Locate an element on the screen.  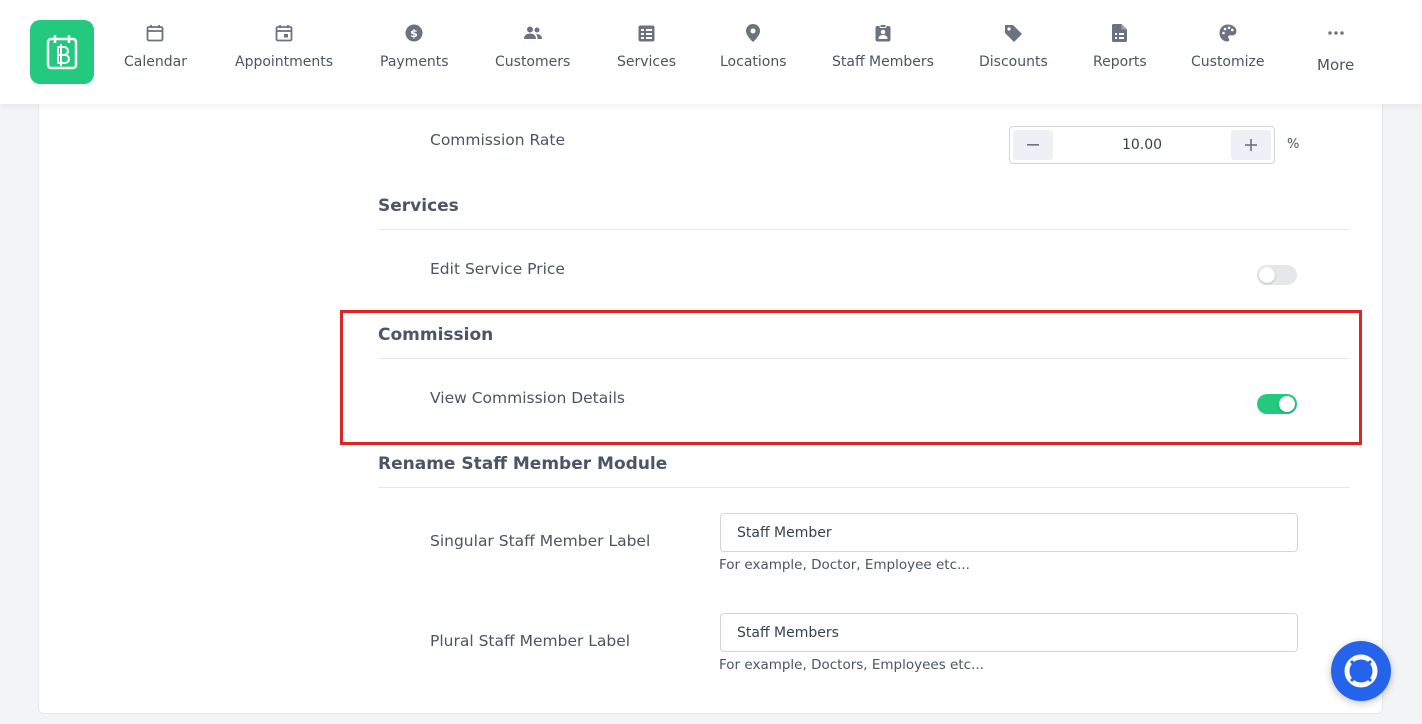
edit-service-price-label: Edit Service Price is located at coordinates (497, 269).